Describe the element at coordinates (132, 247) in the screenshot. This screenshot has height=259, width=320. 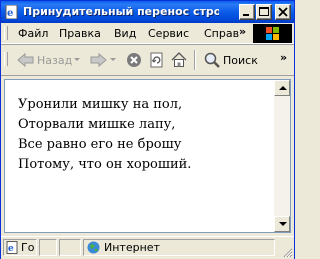
I see `security-zone-label: Интернет` at that location.